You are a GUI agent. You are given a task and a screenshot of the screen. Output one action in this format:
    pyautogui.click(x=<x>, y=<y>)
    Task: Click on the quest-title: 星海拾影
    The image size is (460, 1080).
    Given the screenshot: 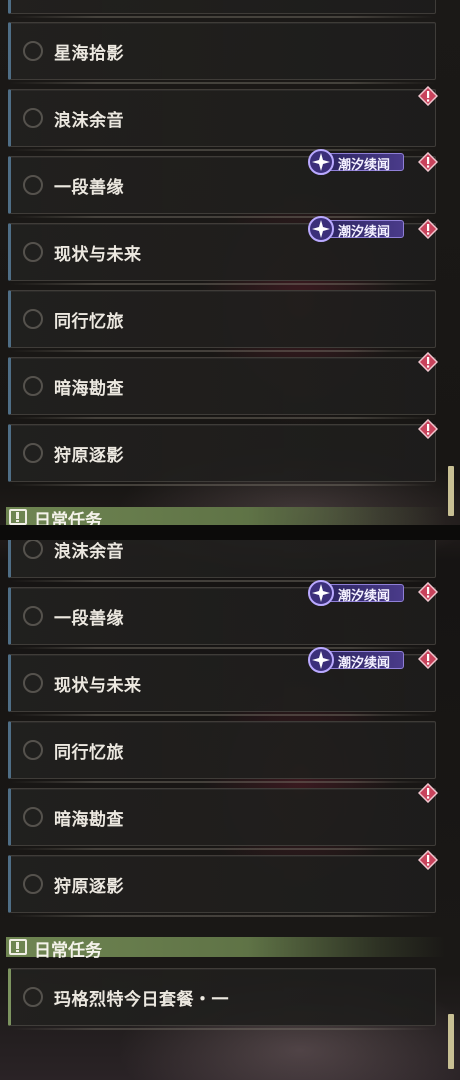 What is the action you would take?
    pyautogui.click(x=89, y=54)
    